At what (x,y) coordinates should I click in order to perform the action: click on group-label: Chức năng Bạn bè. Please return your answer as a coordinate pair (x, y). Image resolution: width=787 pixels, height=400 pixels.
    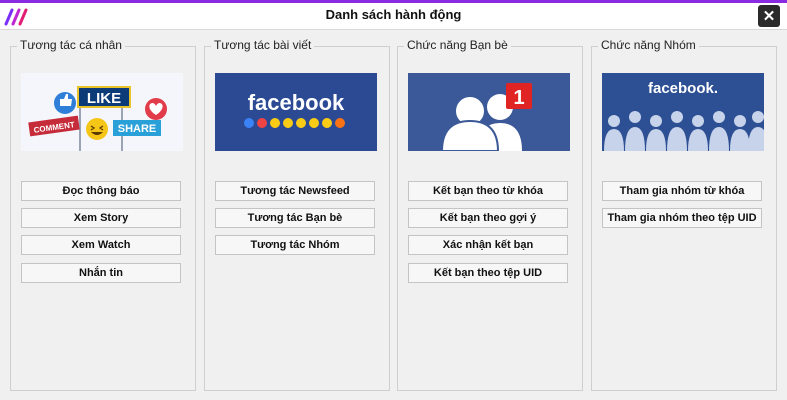
    Looking at the image, I should click on (457, 45).